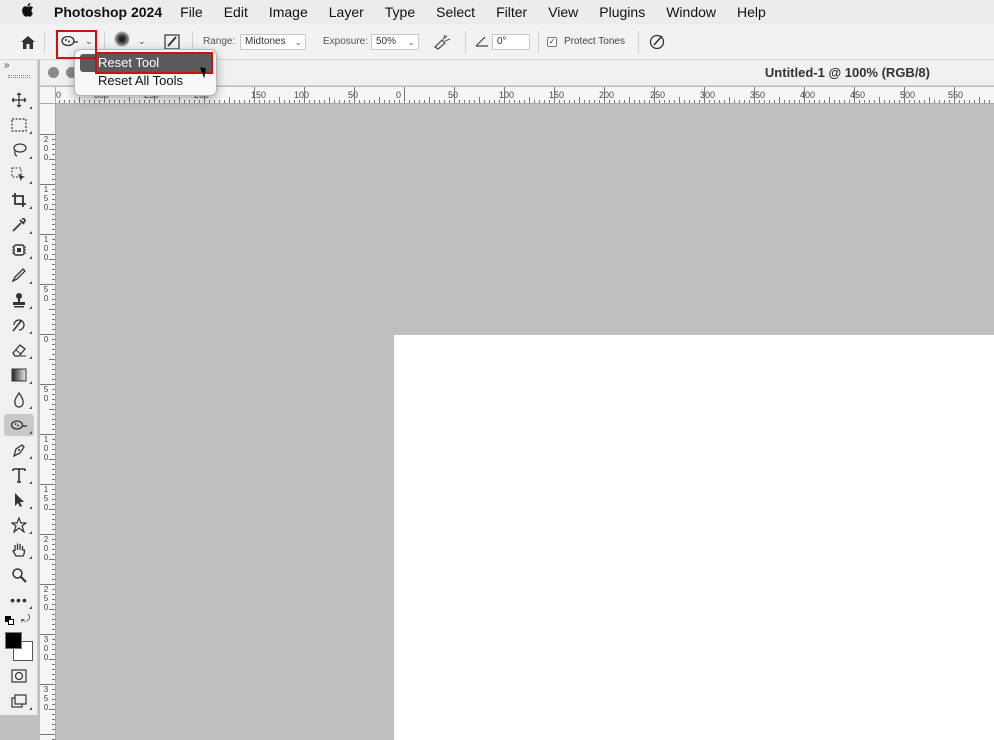 This screenshot has height=740, width=994. What do you see at coordinates (19, 600) in the screenshot?
I see `more-tools: •••` at bounding box center [19, 600].